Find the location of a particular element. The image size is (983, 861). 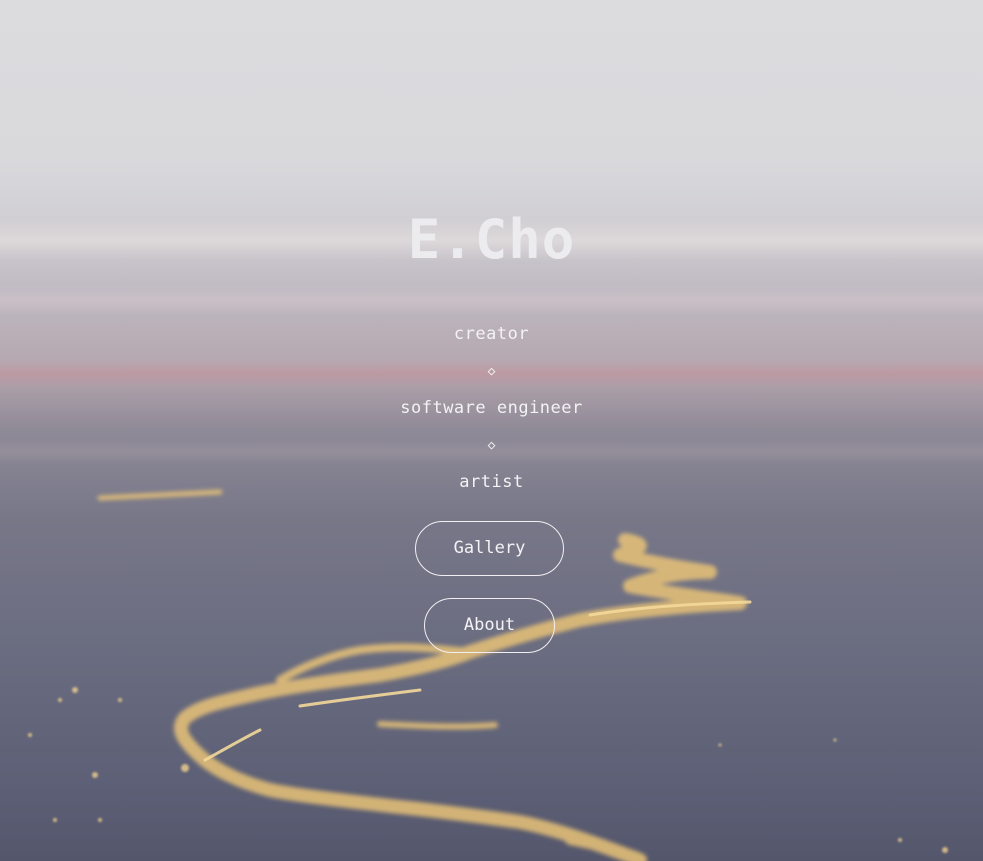

role-creator: creator is located at coordinates (491, 334).